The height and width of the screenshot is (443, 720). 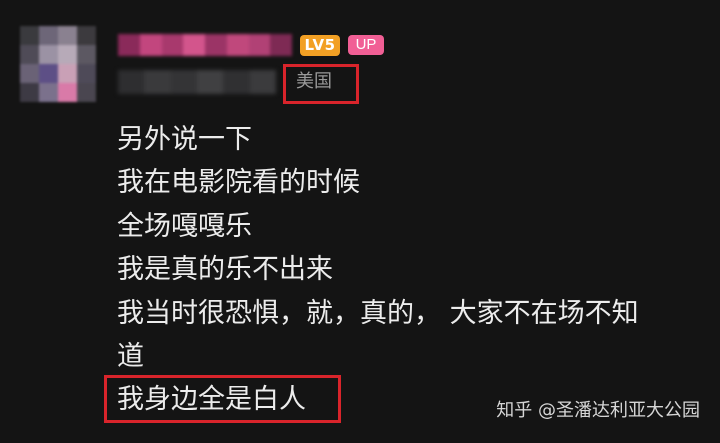 What do you see at coordinates (58, 64) in the screenshot?
I see `user-avatar` at bounding box center [58, 64].